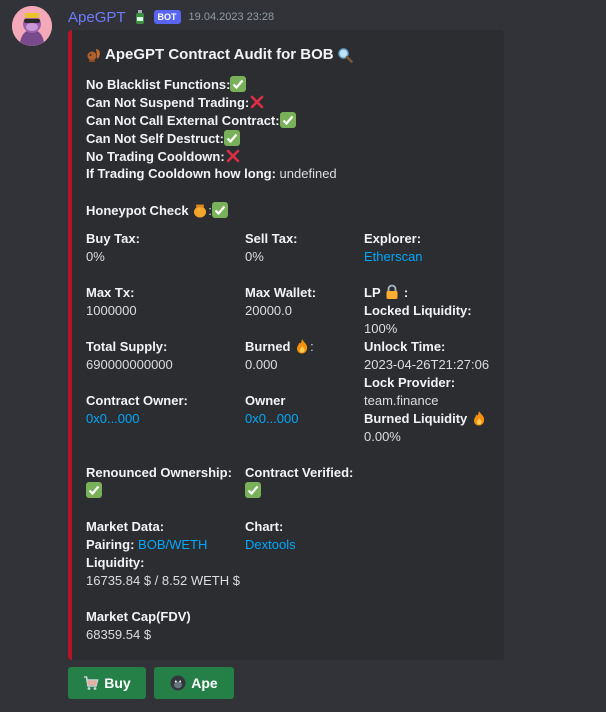 This screenshot has width=606, height=712. Describe the element at coordinates (410, 382) in the screenshot. I see `field-label: Lock Provider:` at that location.